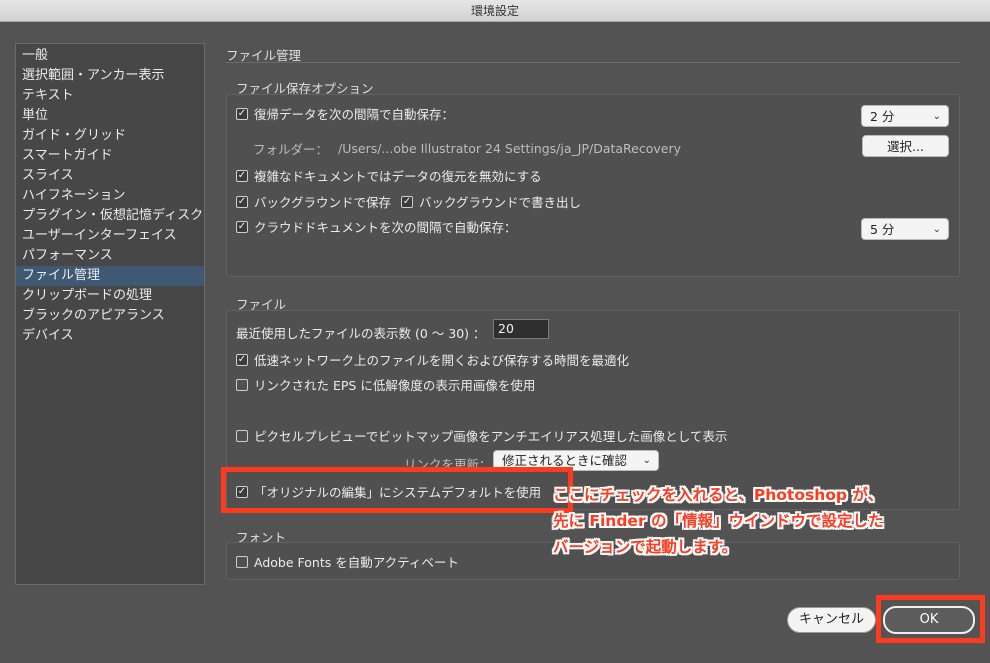 Image resolution: width=990 pixels, height=663 pixels. I want to click on cloud-autosave-label: クラウドドキュメントを次の間隔で自動保存：, so click(385, 227).